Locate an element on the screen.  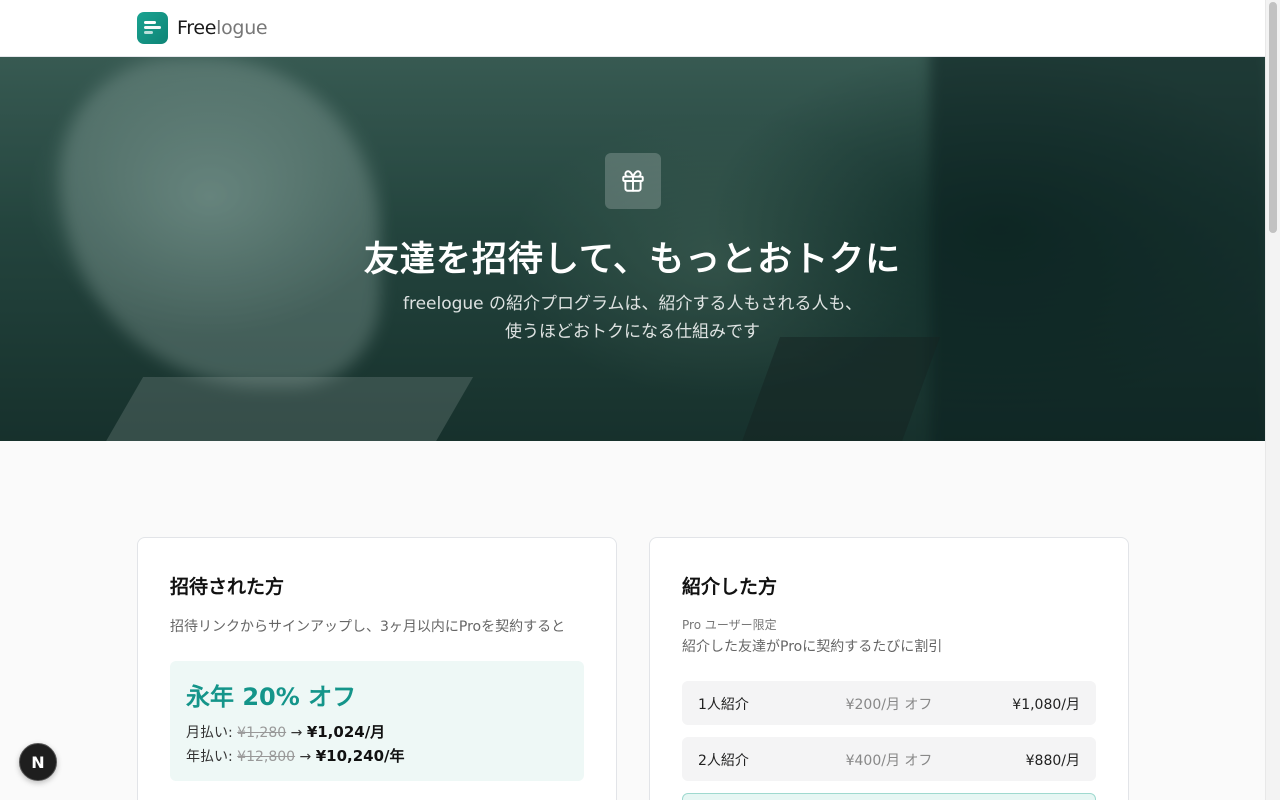
monthly-label: 月払い: is located at coordinates (212, 733).